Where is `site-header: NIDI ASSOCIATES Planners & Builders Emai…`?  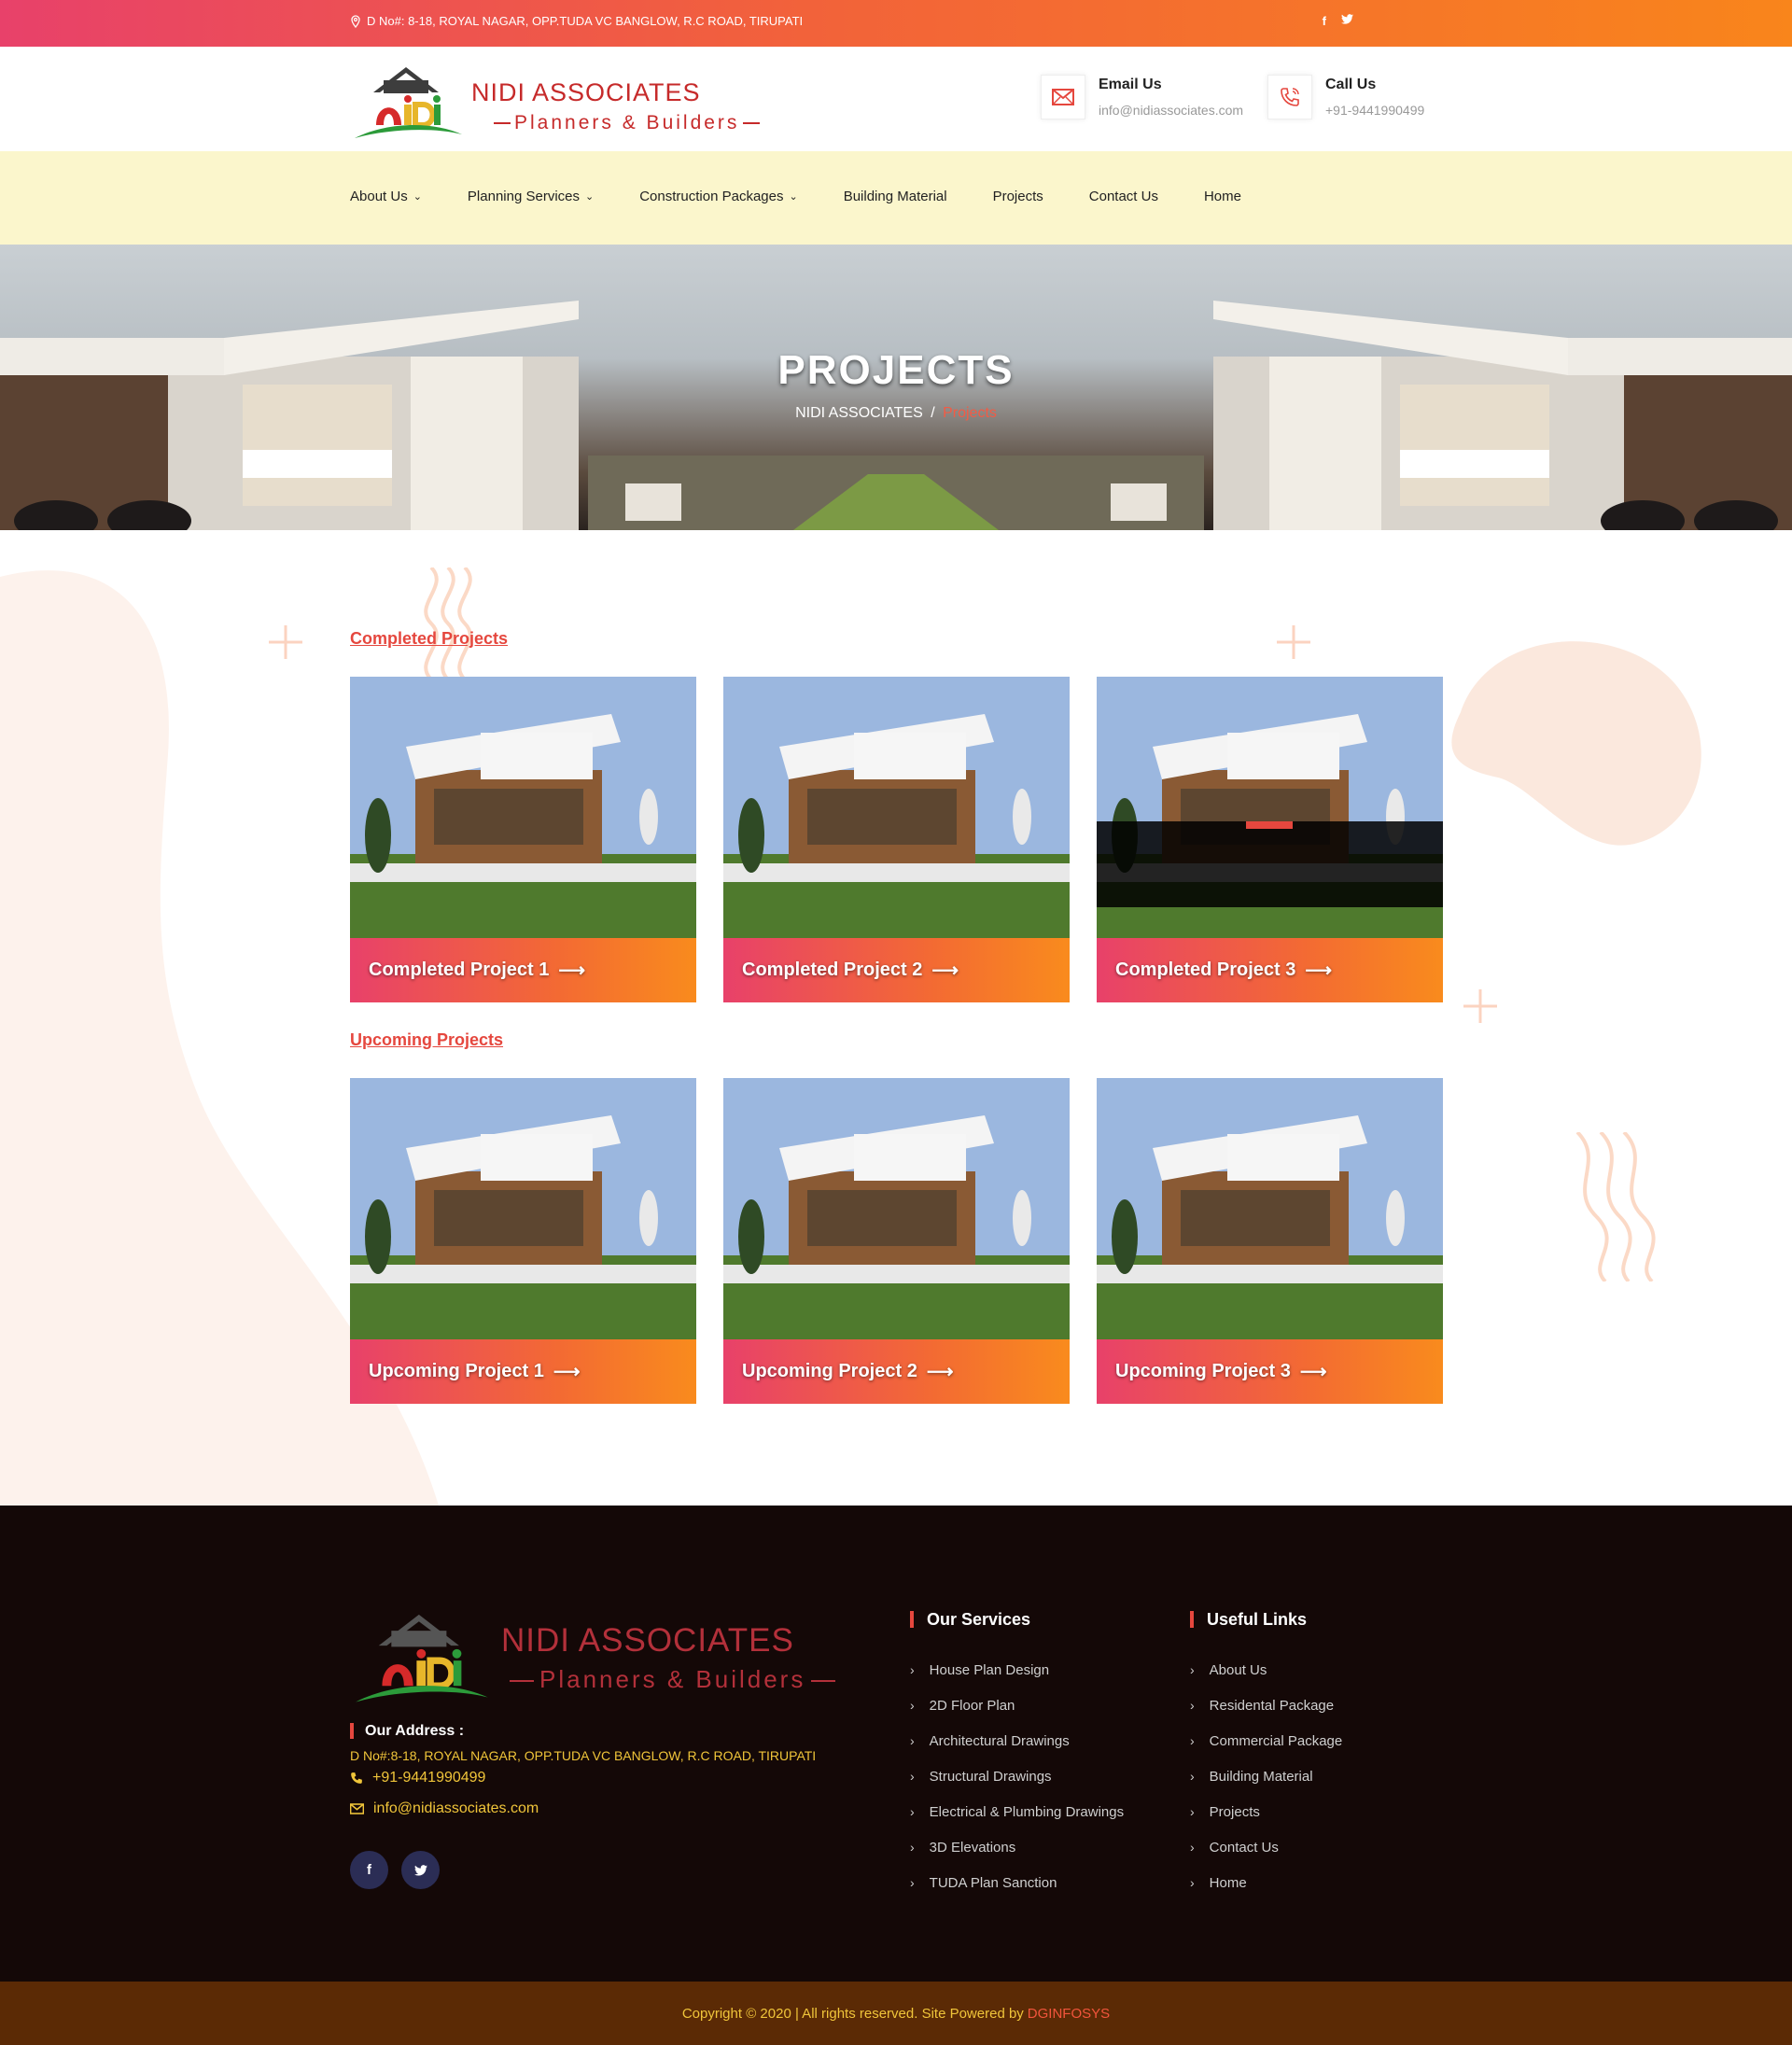
site-header: NIDI ASSOCIATES Planners & Builders Emai… is located at coordinates (896, 99).